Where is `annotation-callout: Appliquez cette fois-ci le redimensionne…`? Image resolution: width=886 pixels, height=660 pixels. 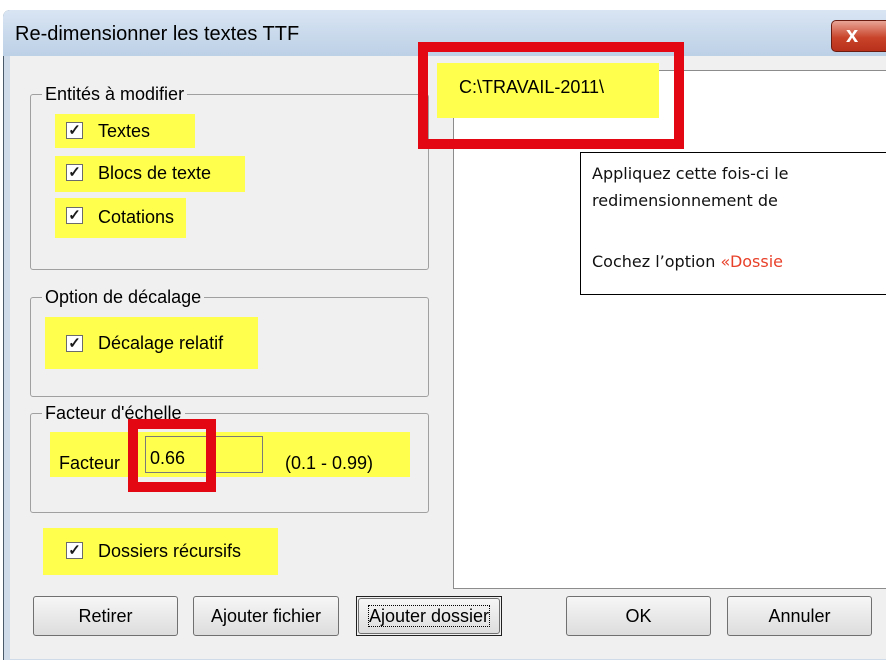 annotation-callout: Appliquez cette fois-ci le redimensionne… is located at coordinates (733, 223).